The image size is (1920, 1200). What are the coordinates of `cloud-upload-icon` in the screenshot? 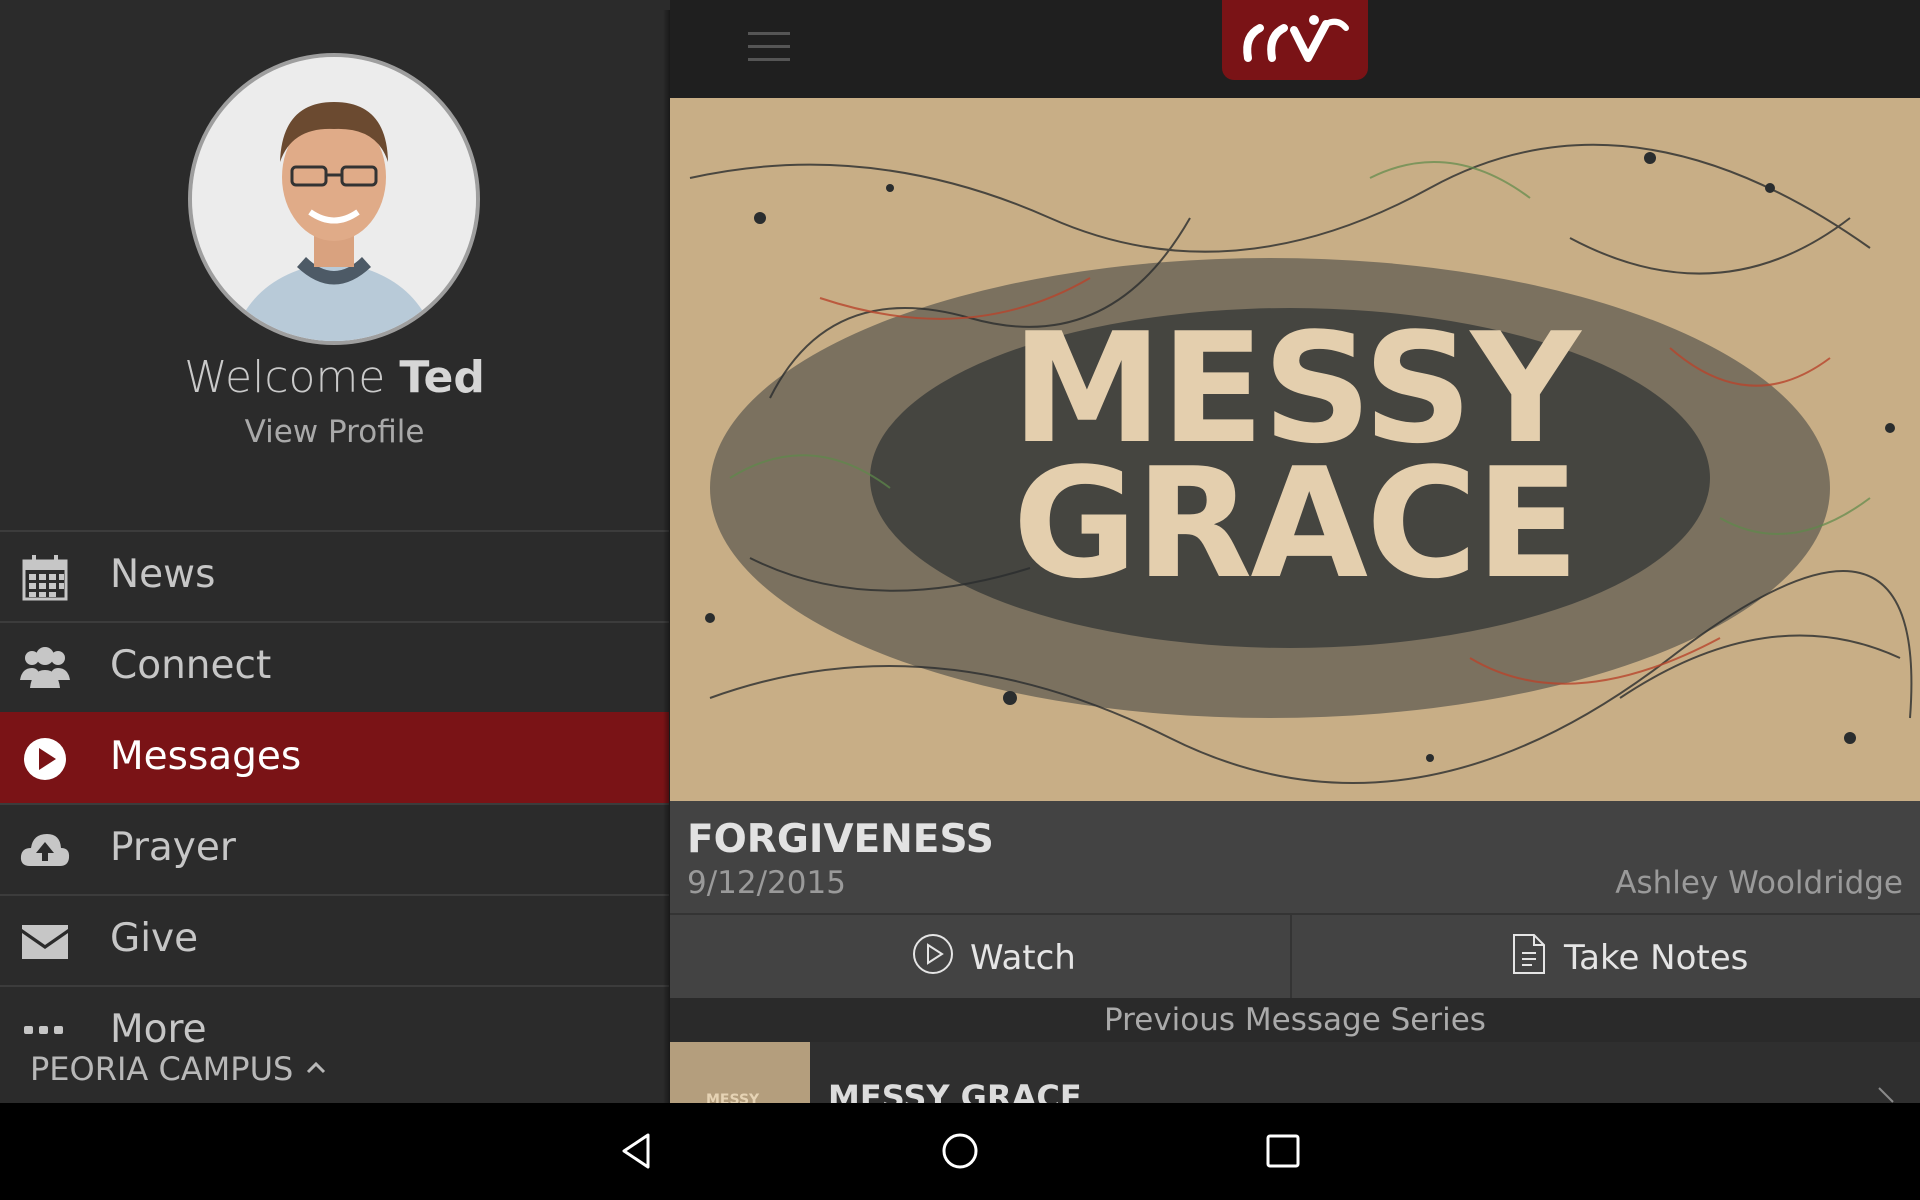 It's located at (45, 850).